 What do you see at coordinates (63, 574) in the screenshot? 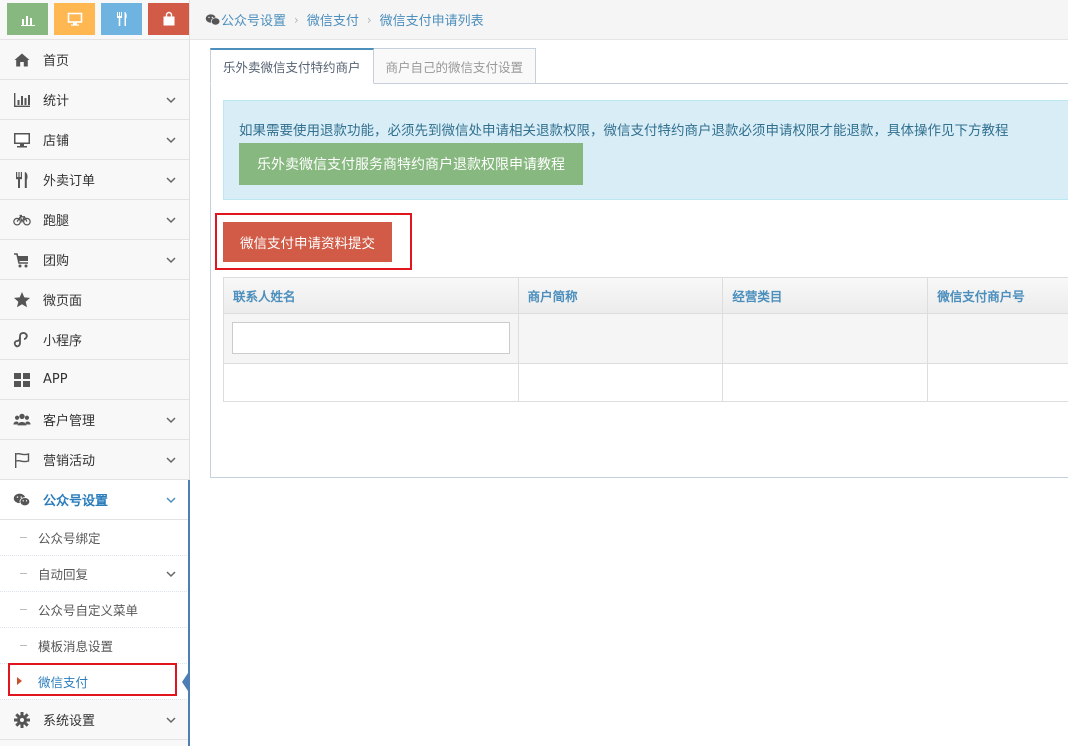
I see `sidebar-subitem-label: 自动回复` at bounding box center [63, 574].